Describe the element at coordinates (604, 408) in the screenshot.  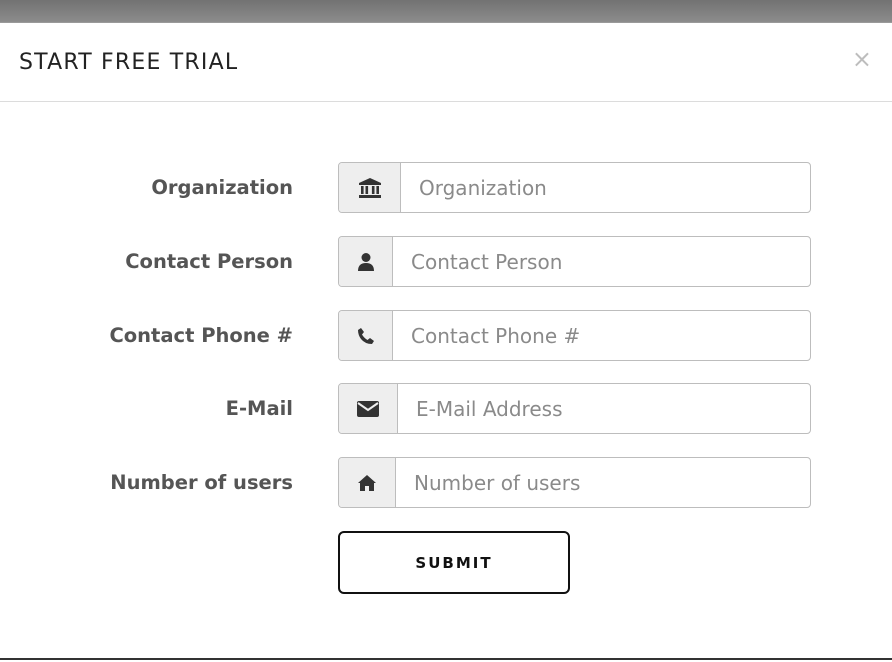
I see `email-input` at that location.